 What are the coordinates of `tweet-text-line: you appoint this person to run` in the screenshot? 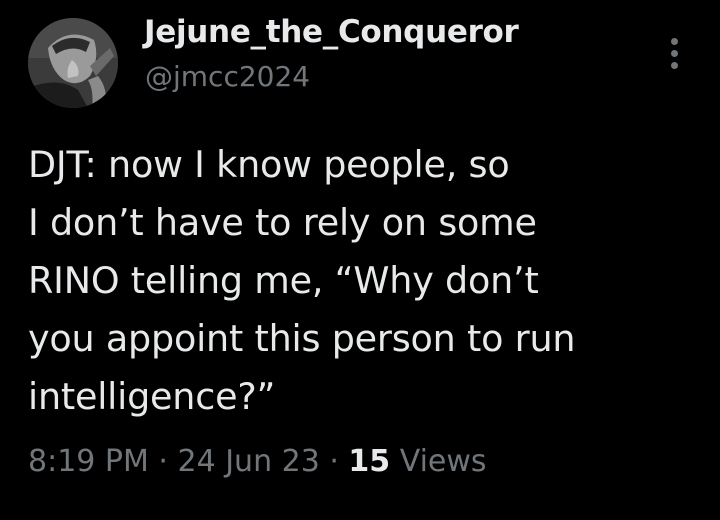 It's located at (302, 338).